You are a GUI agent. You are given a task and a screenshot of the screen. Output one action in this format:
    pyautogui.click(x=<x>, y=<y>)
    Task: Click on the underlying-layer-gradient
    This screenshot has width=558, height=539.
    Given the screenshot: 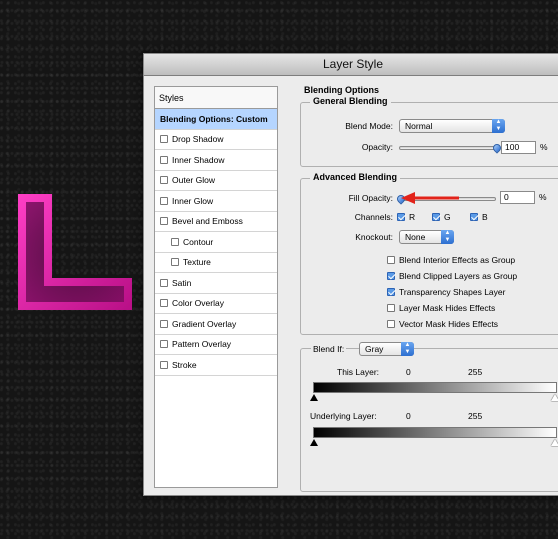 What is the action you would take?
    pyautogui.click(x=435, y=432)
    